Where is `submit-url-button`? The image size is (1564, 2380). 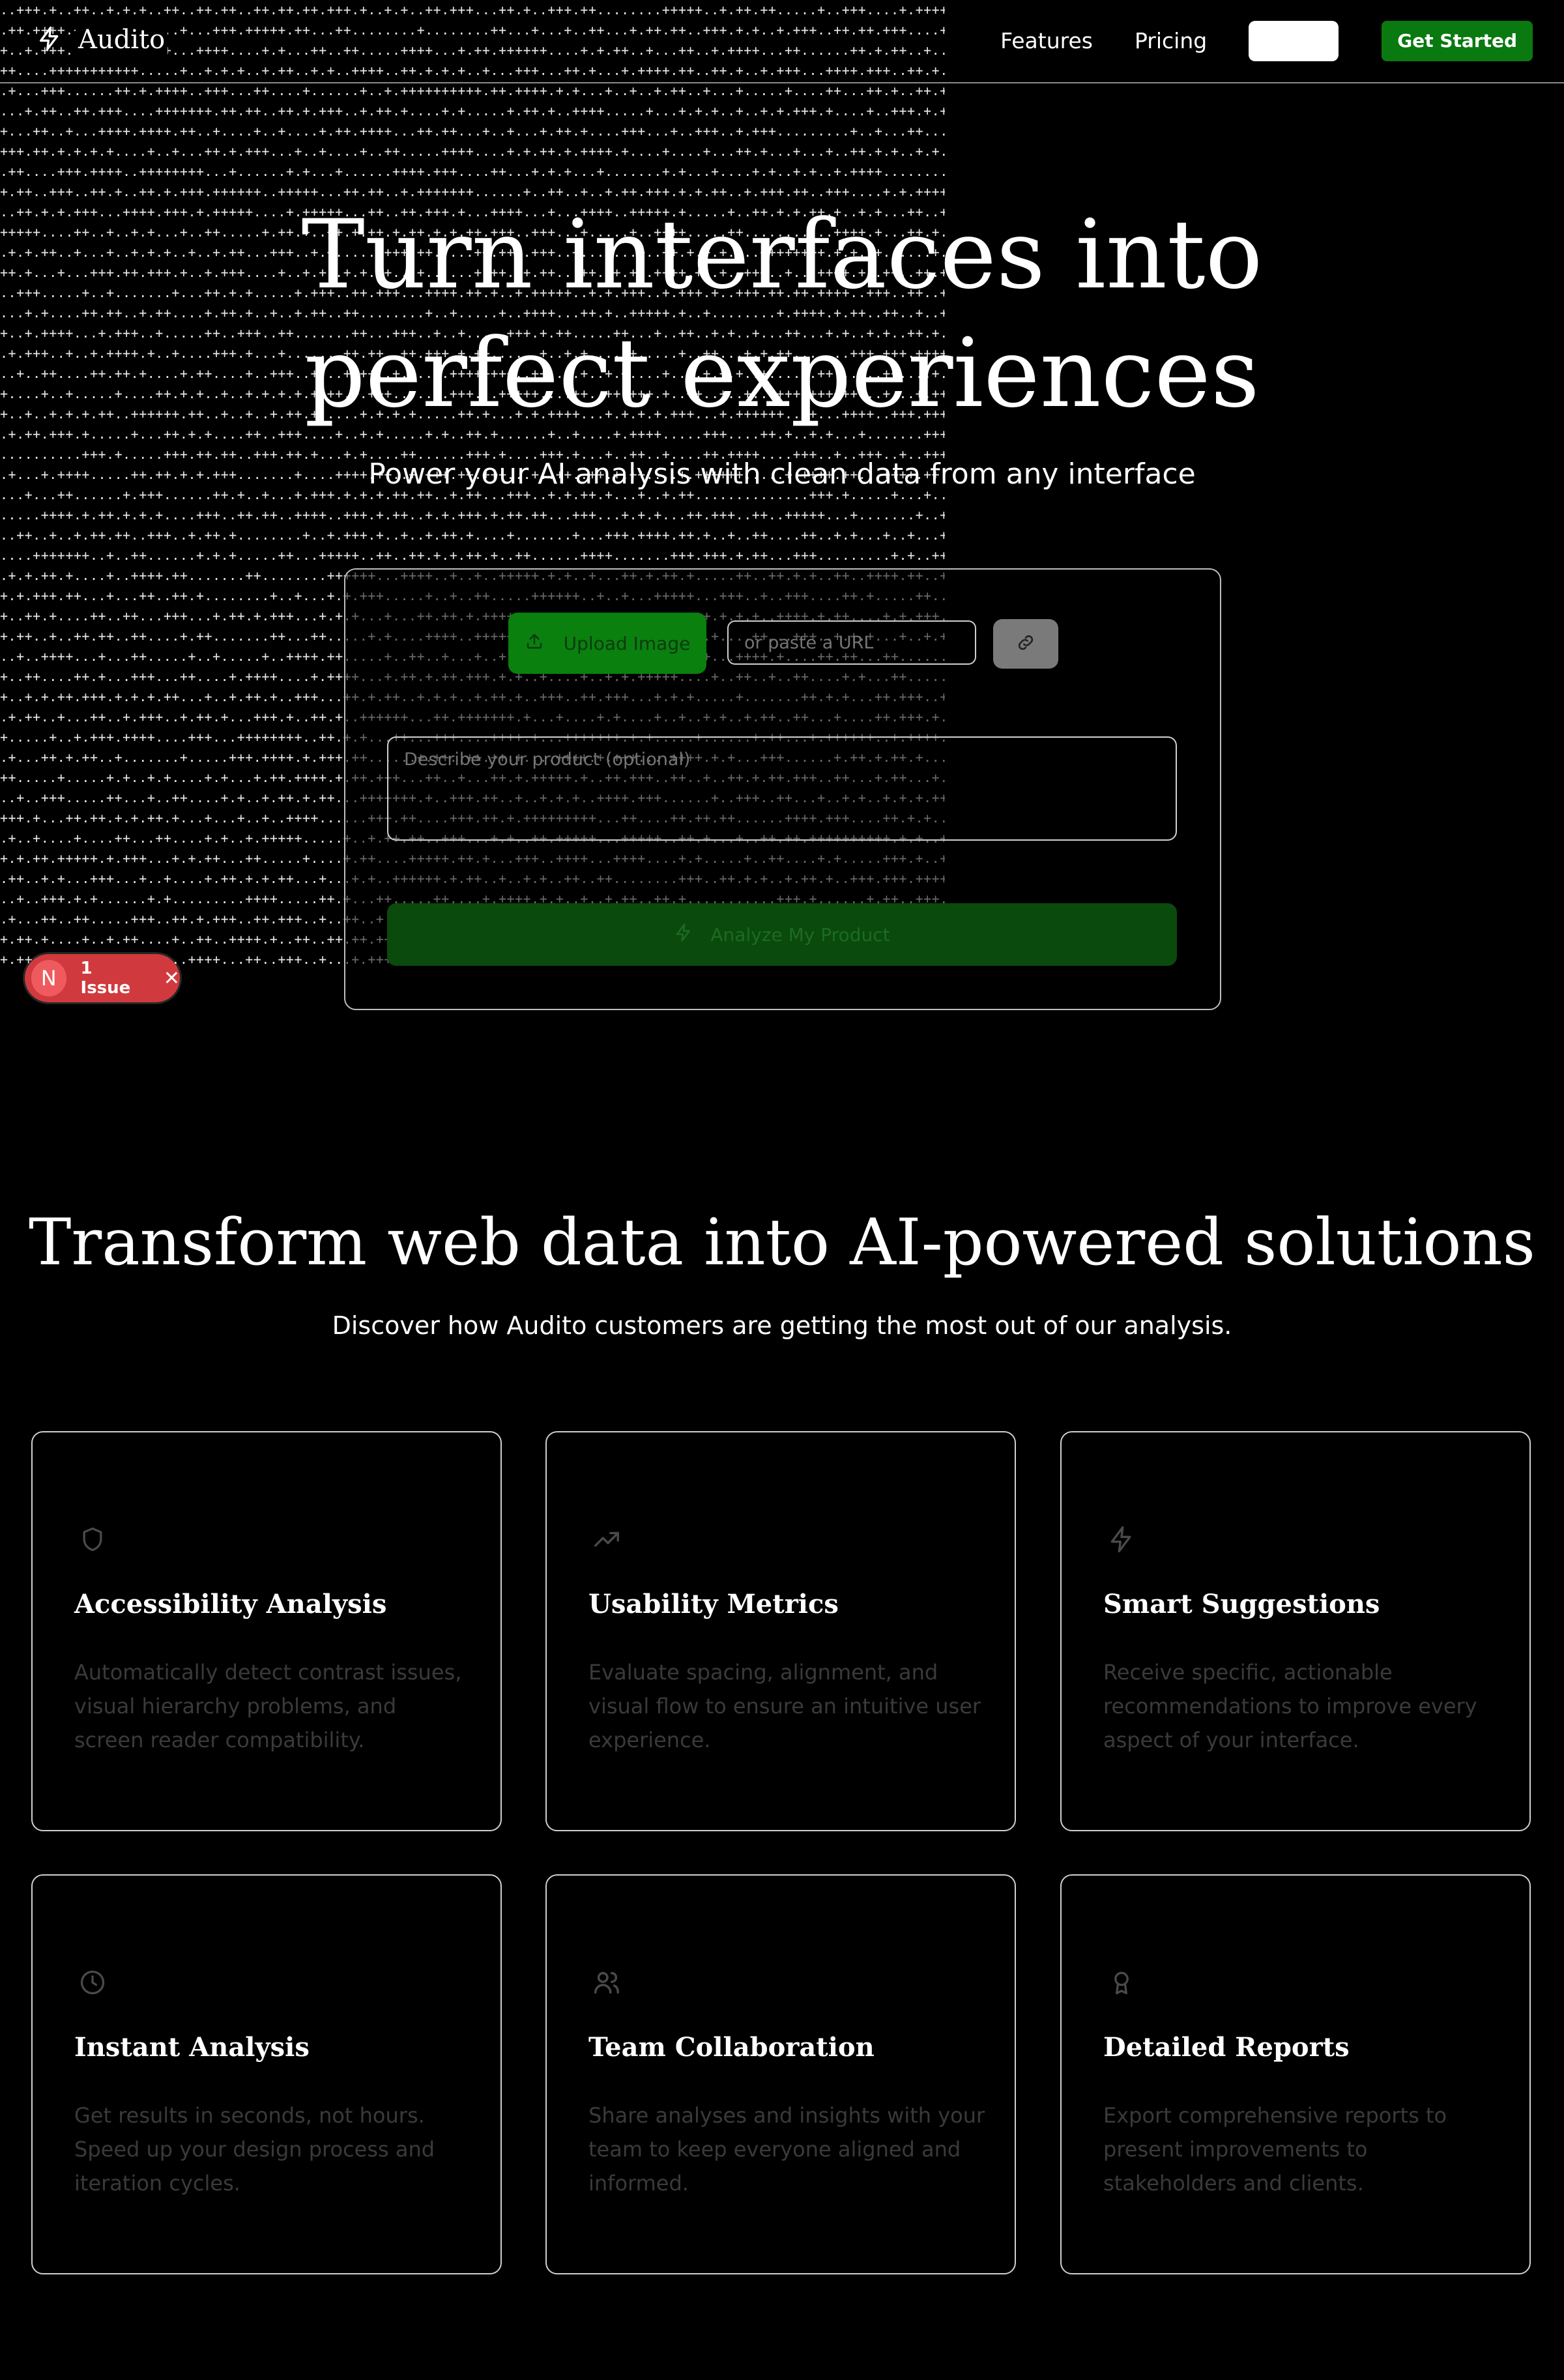
submit-url-button is located at coordinates (1025, 644).